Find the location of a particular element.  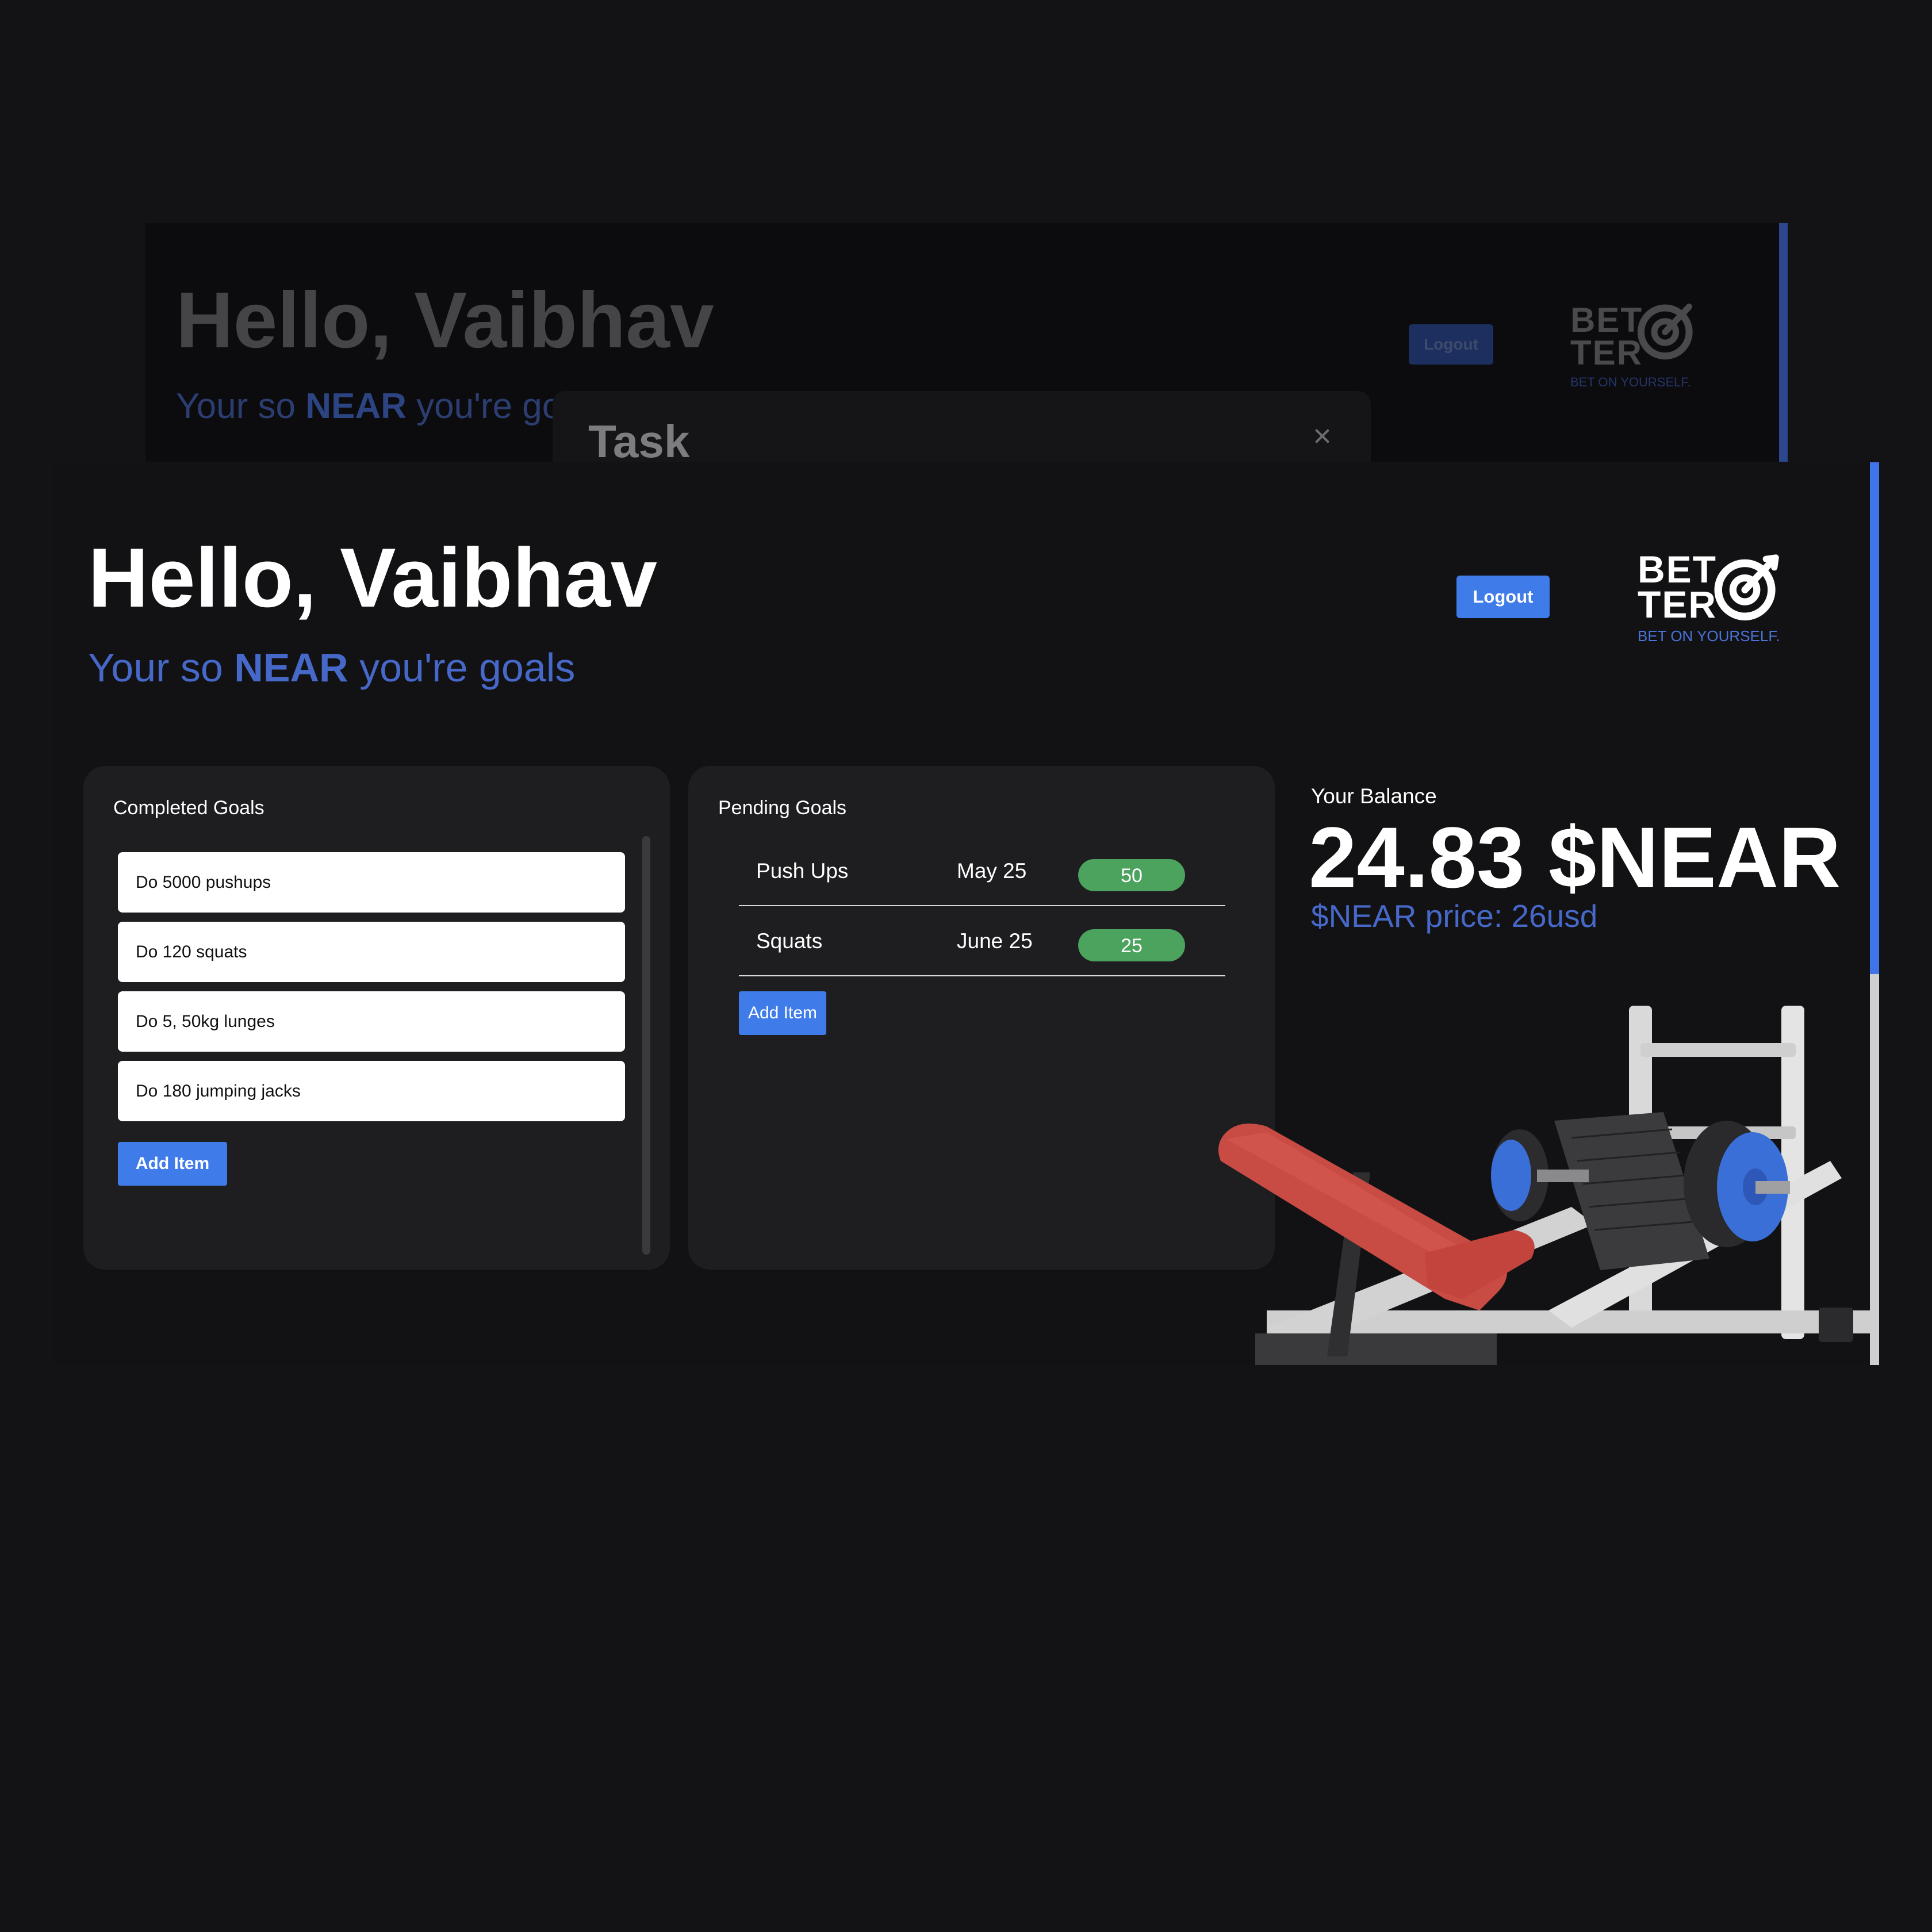

bg-logout-button: Logout is located at coordinates (1451, 344).